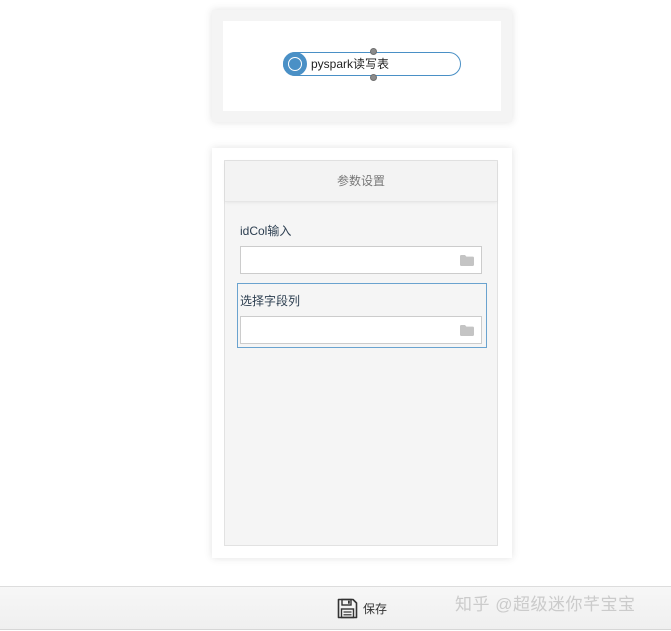 The image size is (671, 631). I want to click on watermark: 知乎 @超级迷你芊宝宝, so click(545, 604).